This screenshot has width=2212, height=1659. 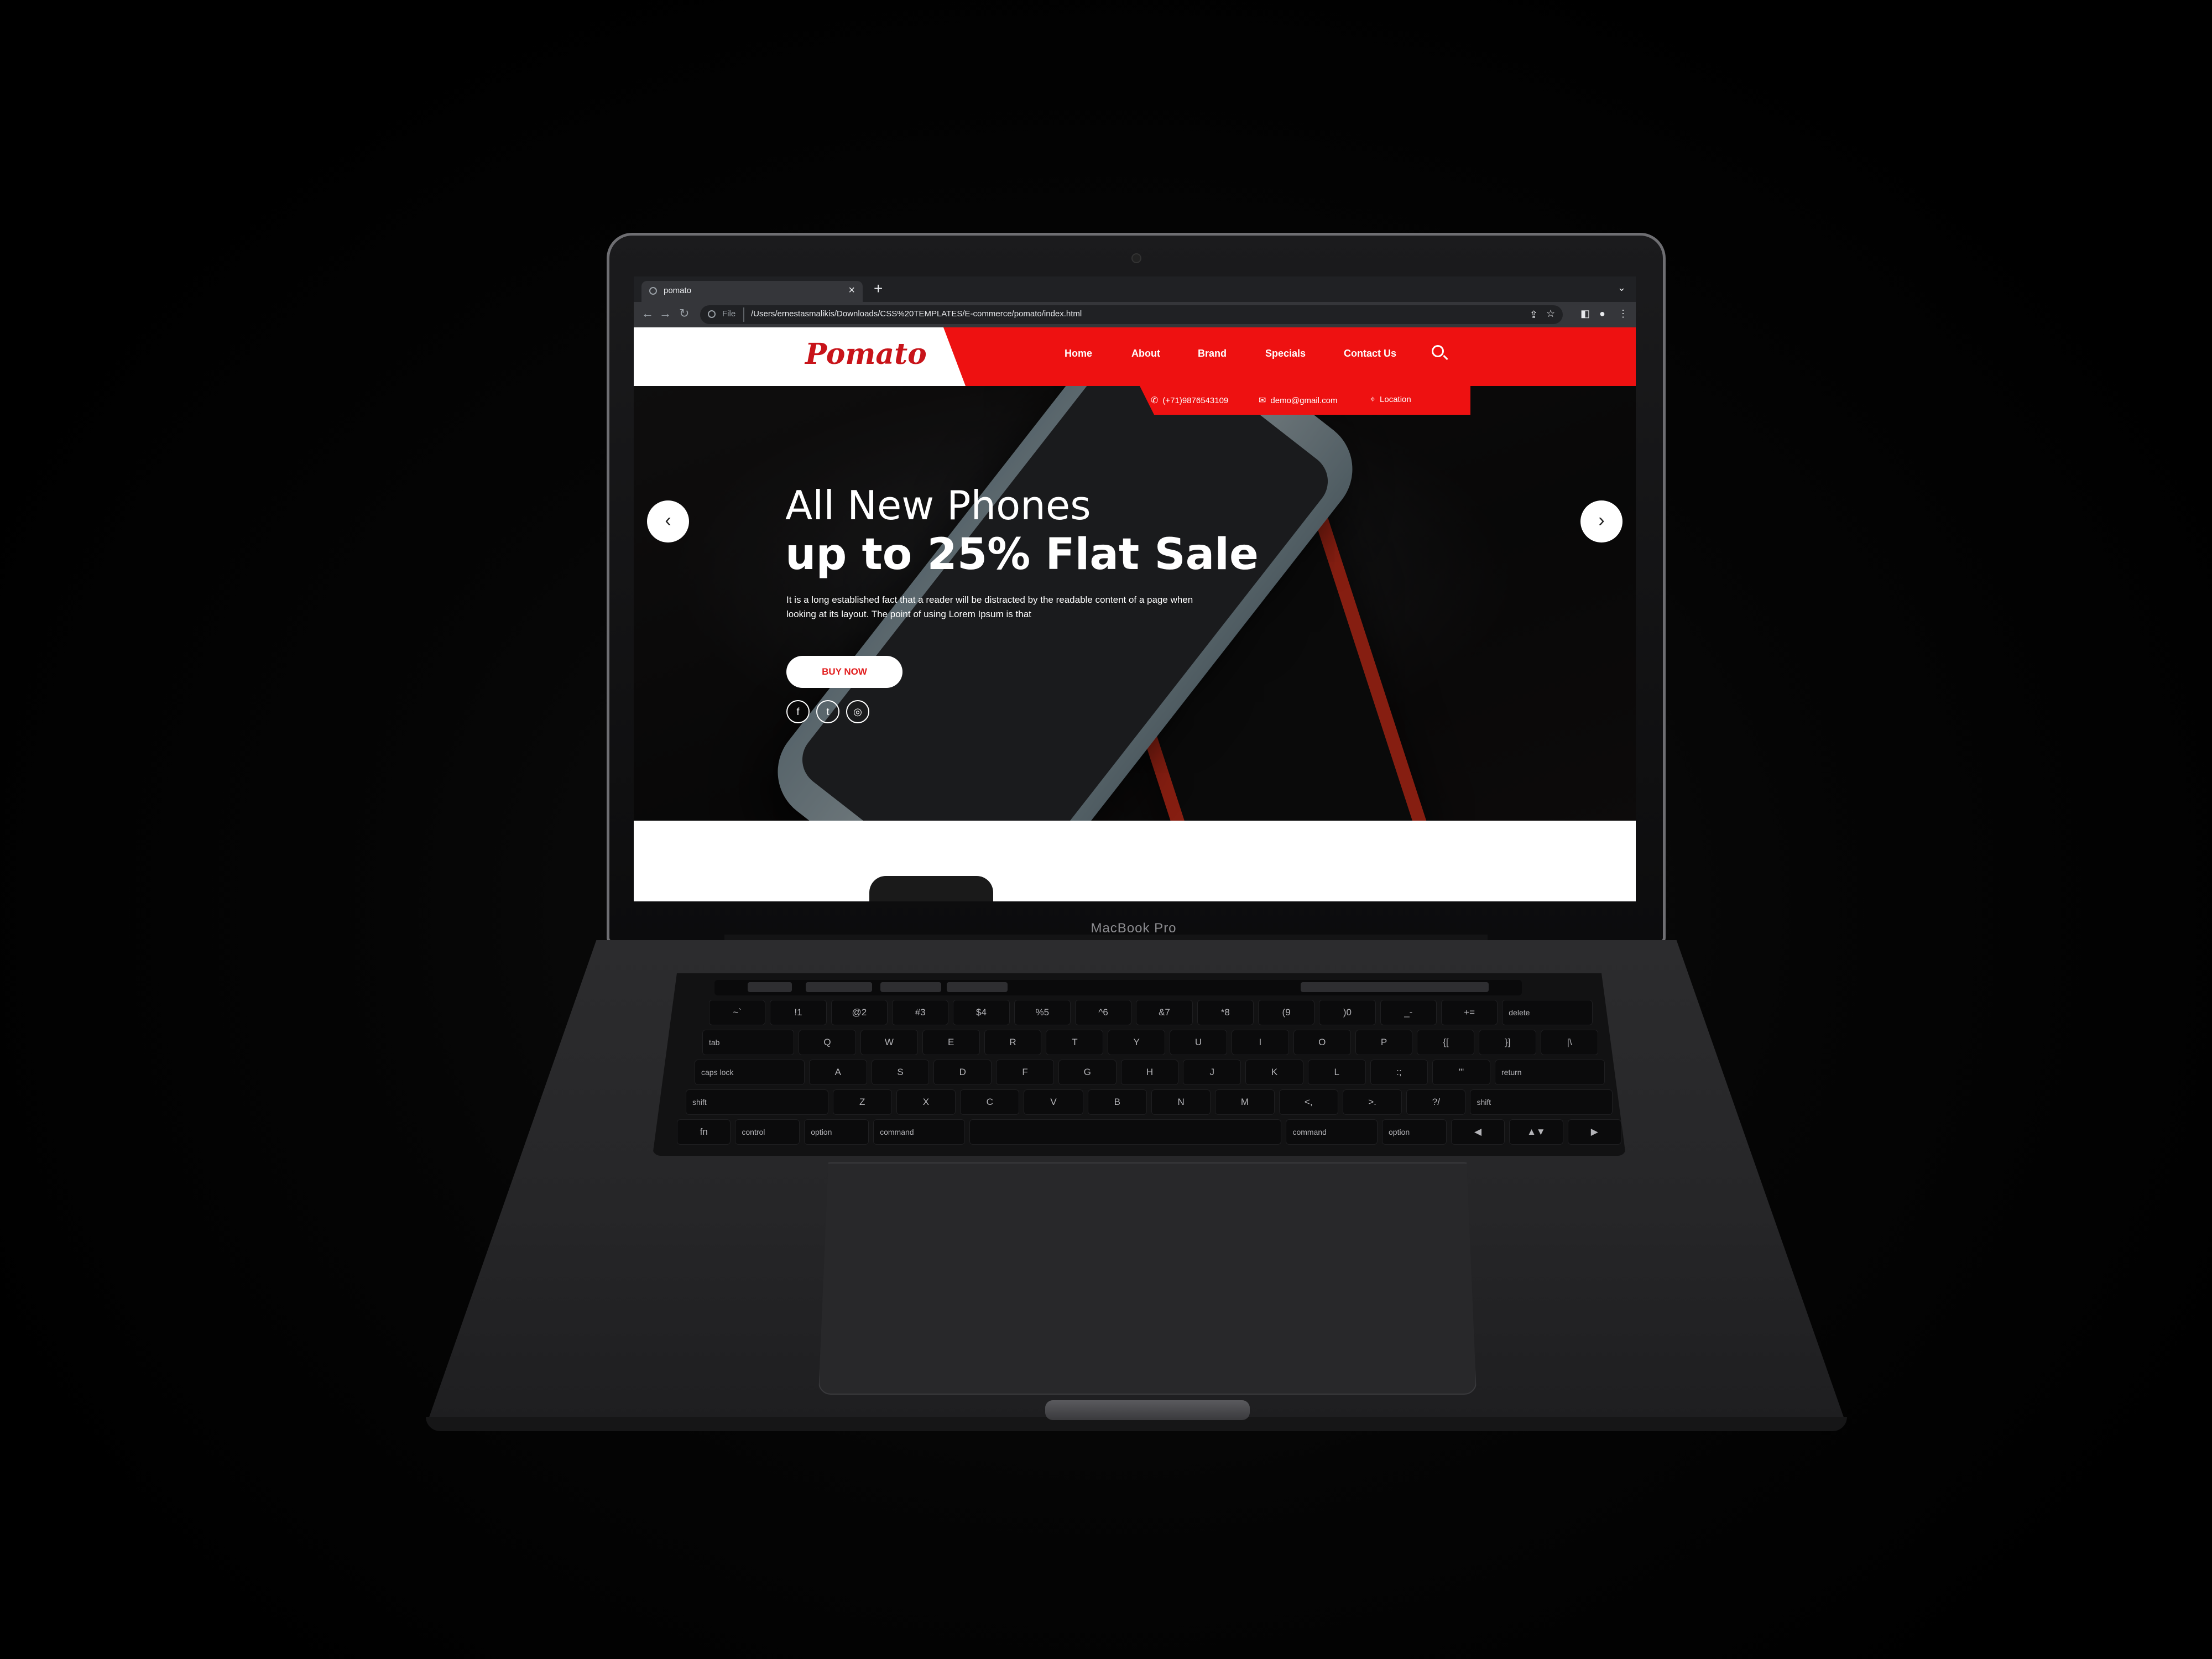 I want to click on keyboard-key: delete, so click(x=1548, y=1013).